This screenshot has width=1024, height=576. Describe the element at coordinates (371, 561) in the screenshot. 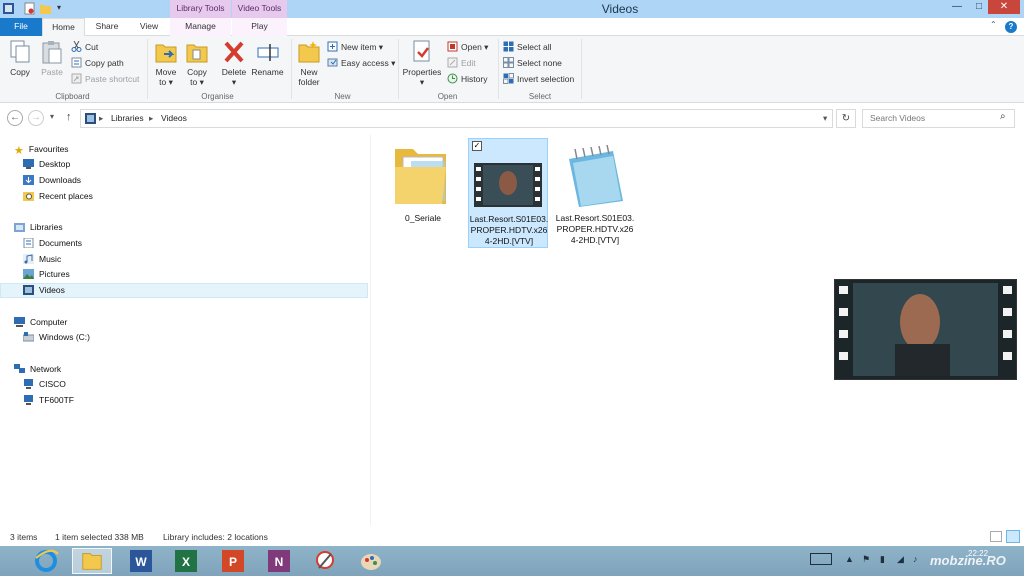

I see `paint-icon` at that location.